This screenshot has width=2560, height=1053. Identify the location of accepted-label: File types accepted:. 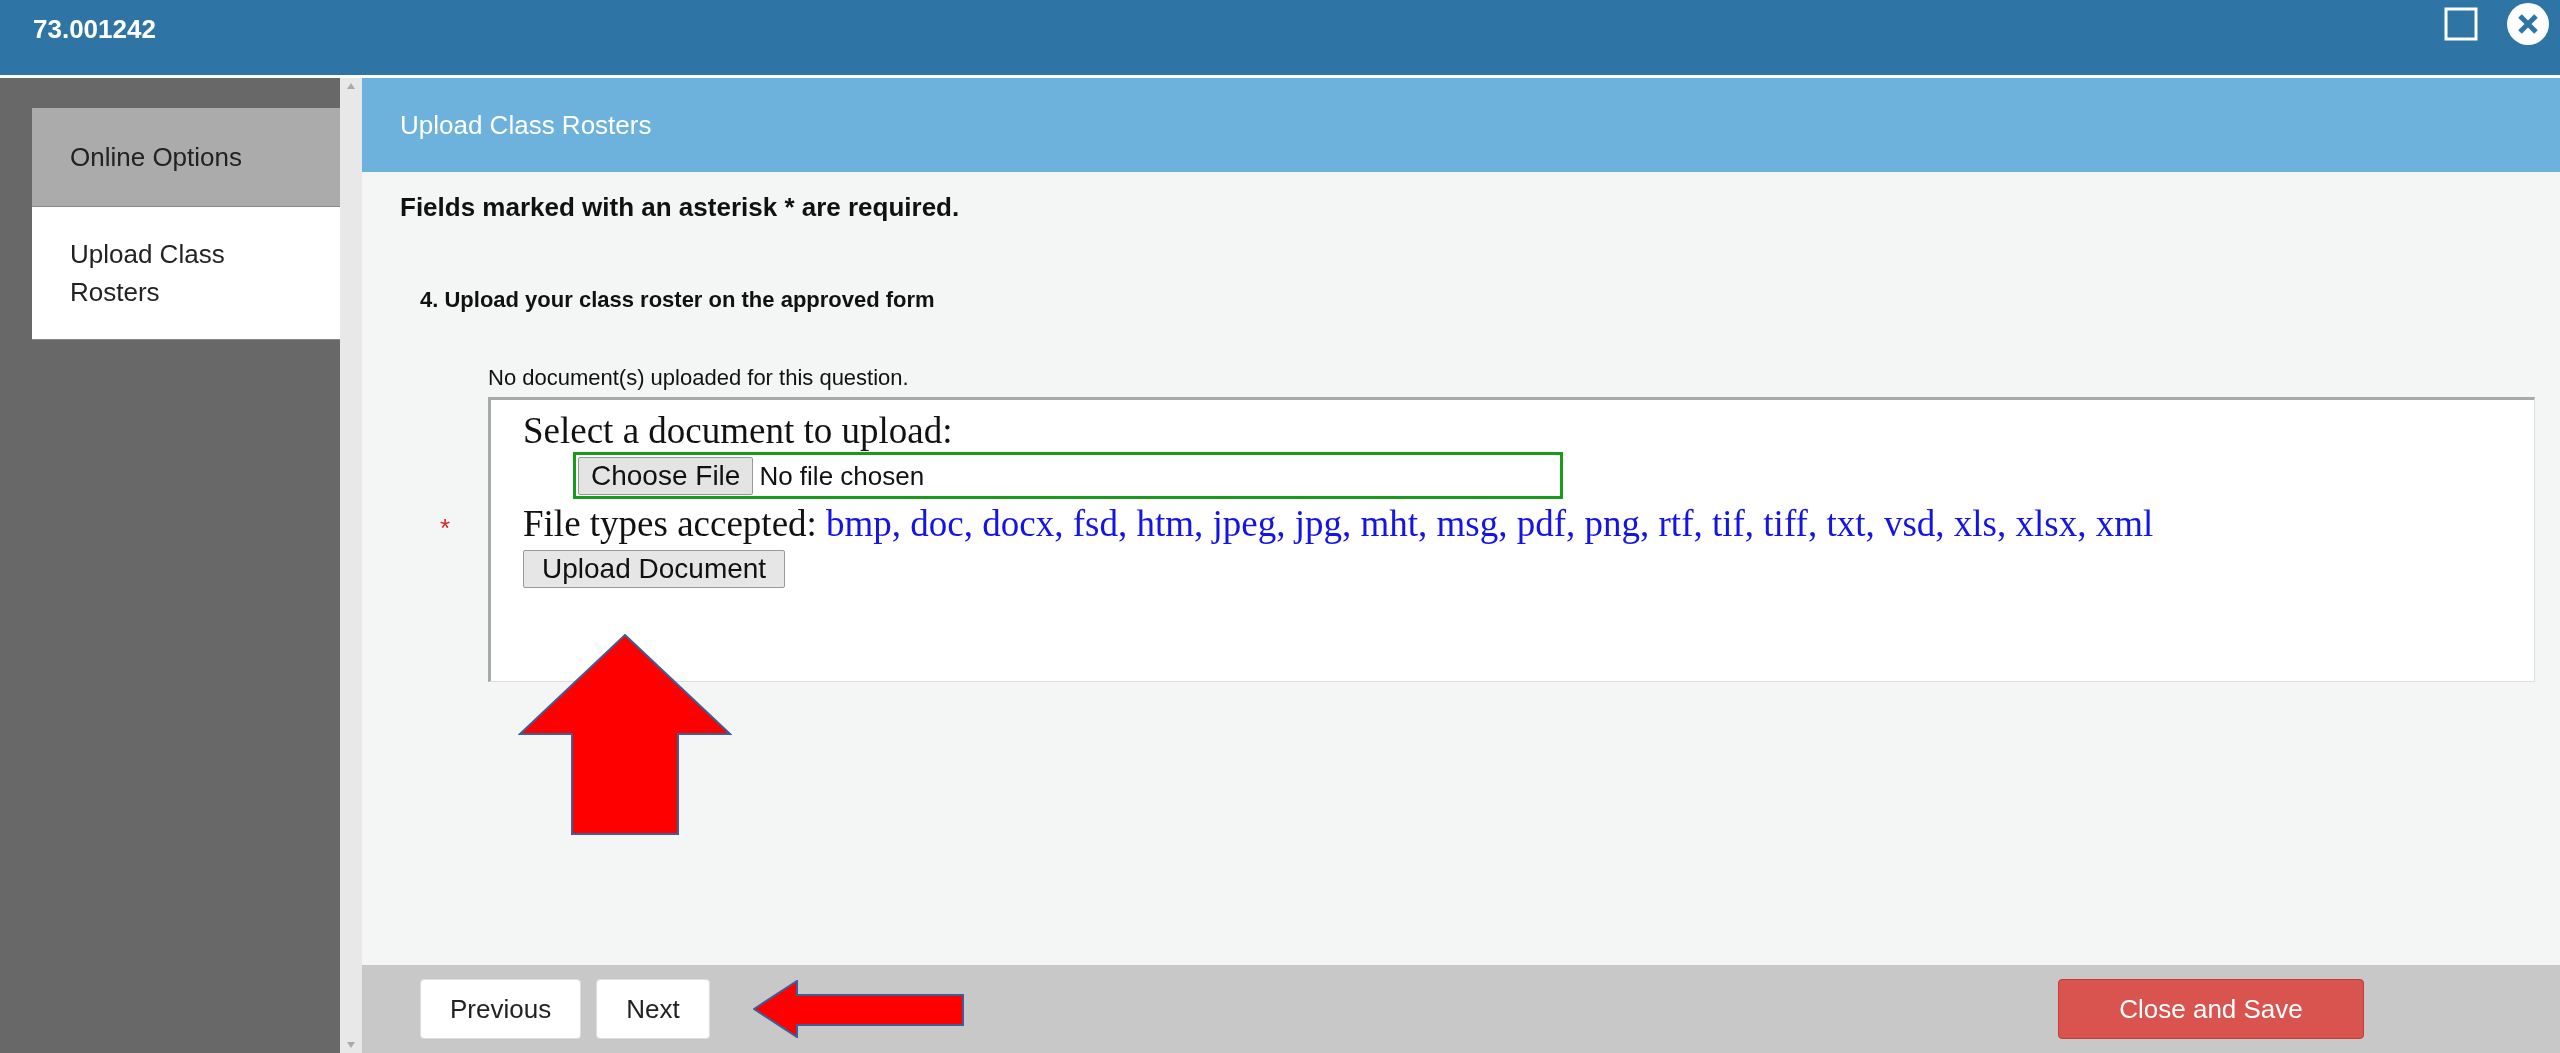
(670, 523).